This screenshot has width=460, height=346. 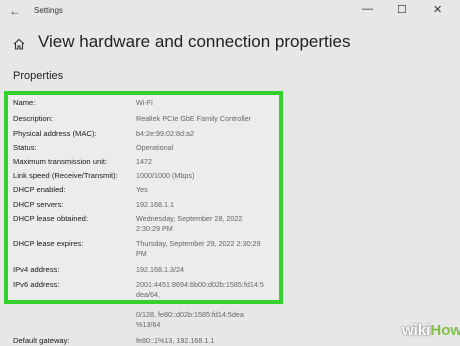 I want to click on property-value: b4:2e:99:02:8d:a2, so click(x=165, y=133).